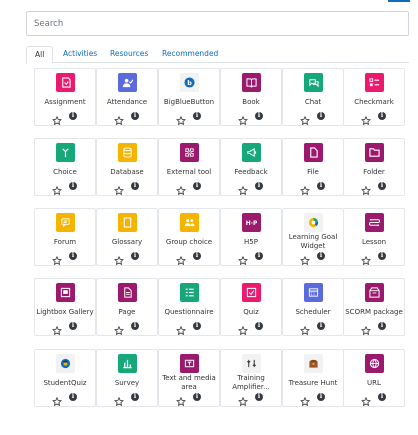 Image resolution: width=418 pixels, height=435 pixels. What do you see at coordinates (313, 363) in the screenshot?
I see `treasure-hunt-icon` at bounding box center [313, 363].